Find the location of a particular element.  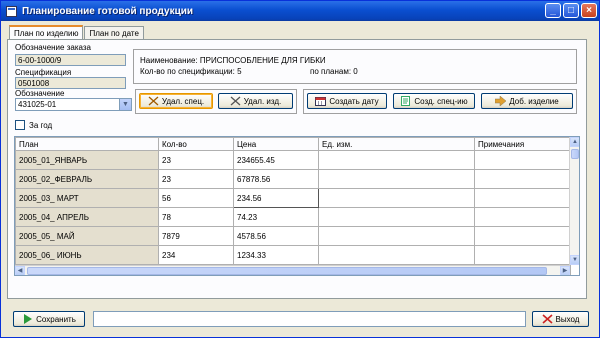

scroll-down-button: ▼ is located at coordinates (574, 260).